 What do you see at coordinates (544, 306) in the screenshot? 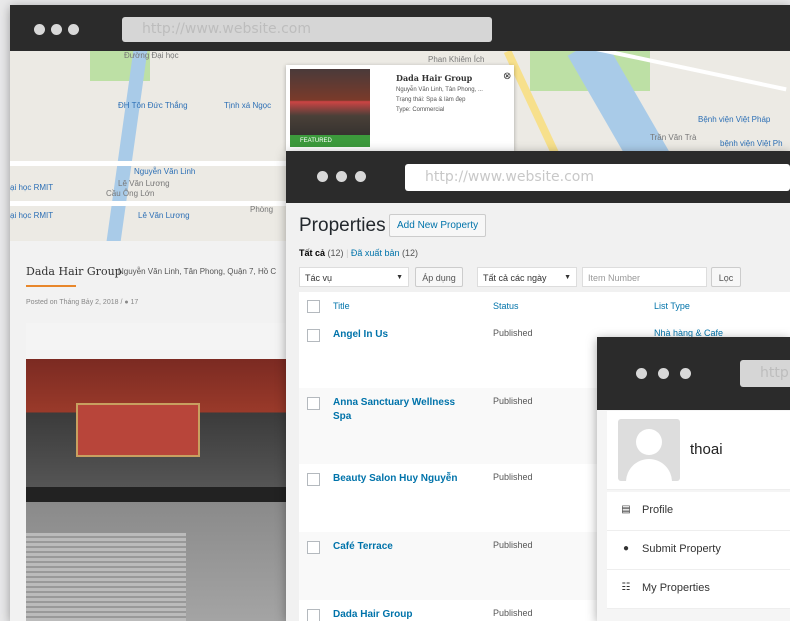
I see `table-header: Title Status List Type` at bounding box center [544, 306].